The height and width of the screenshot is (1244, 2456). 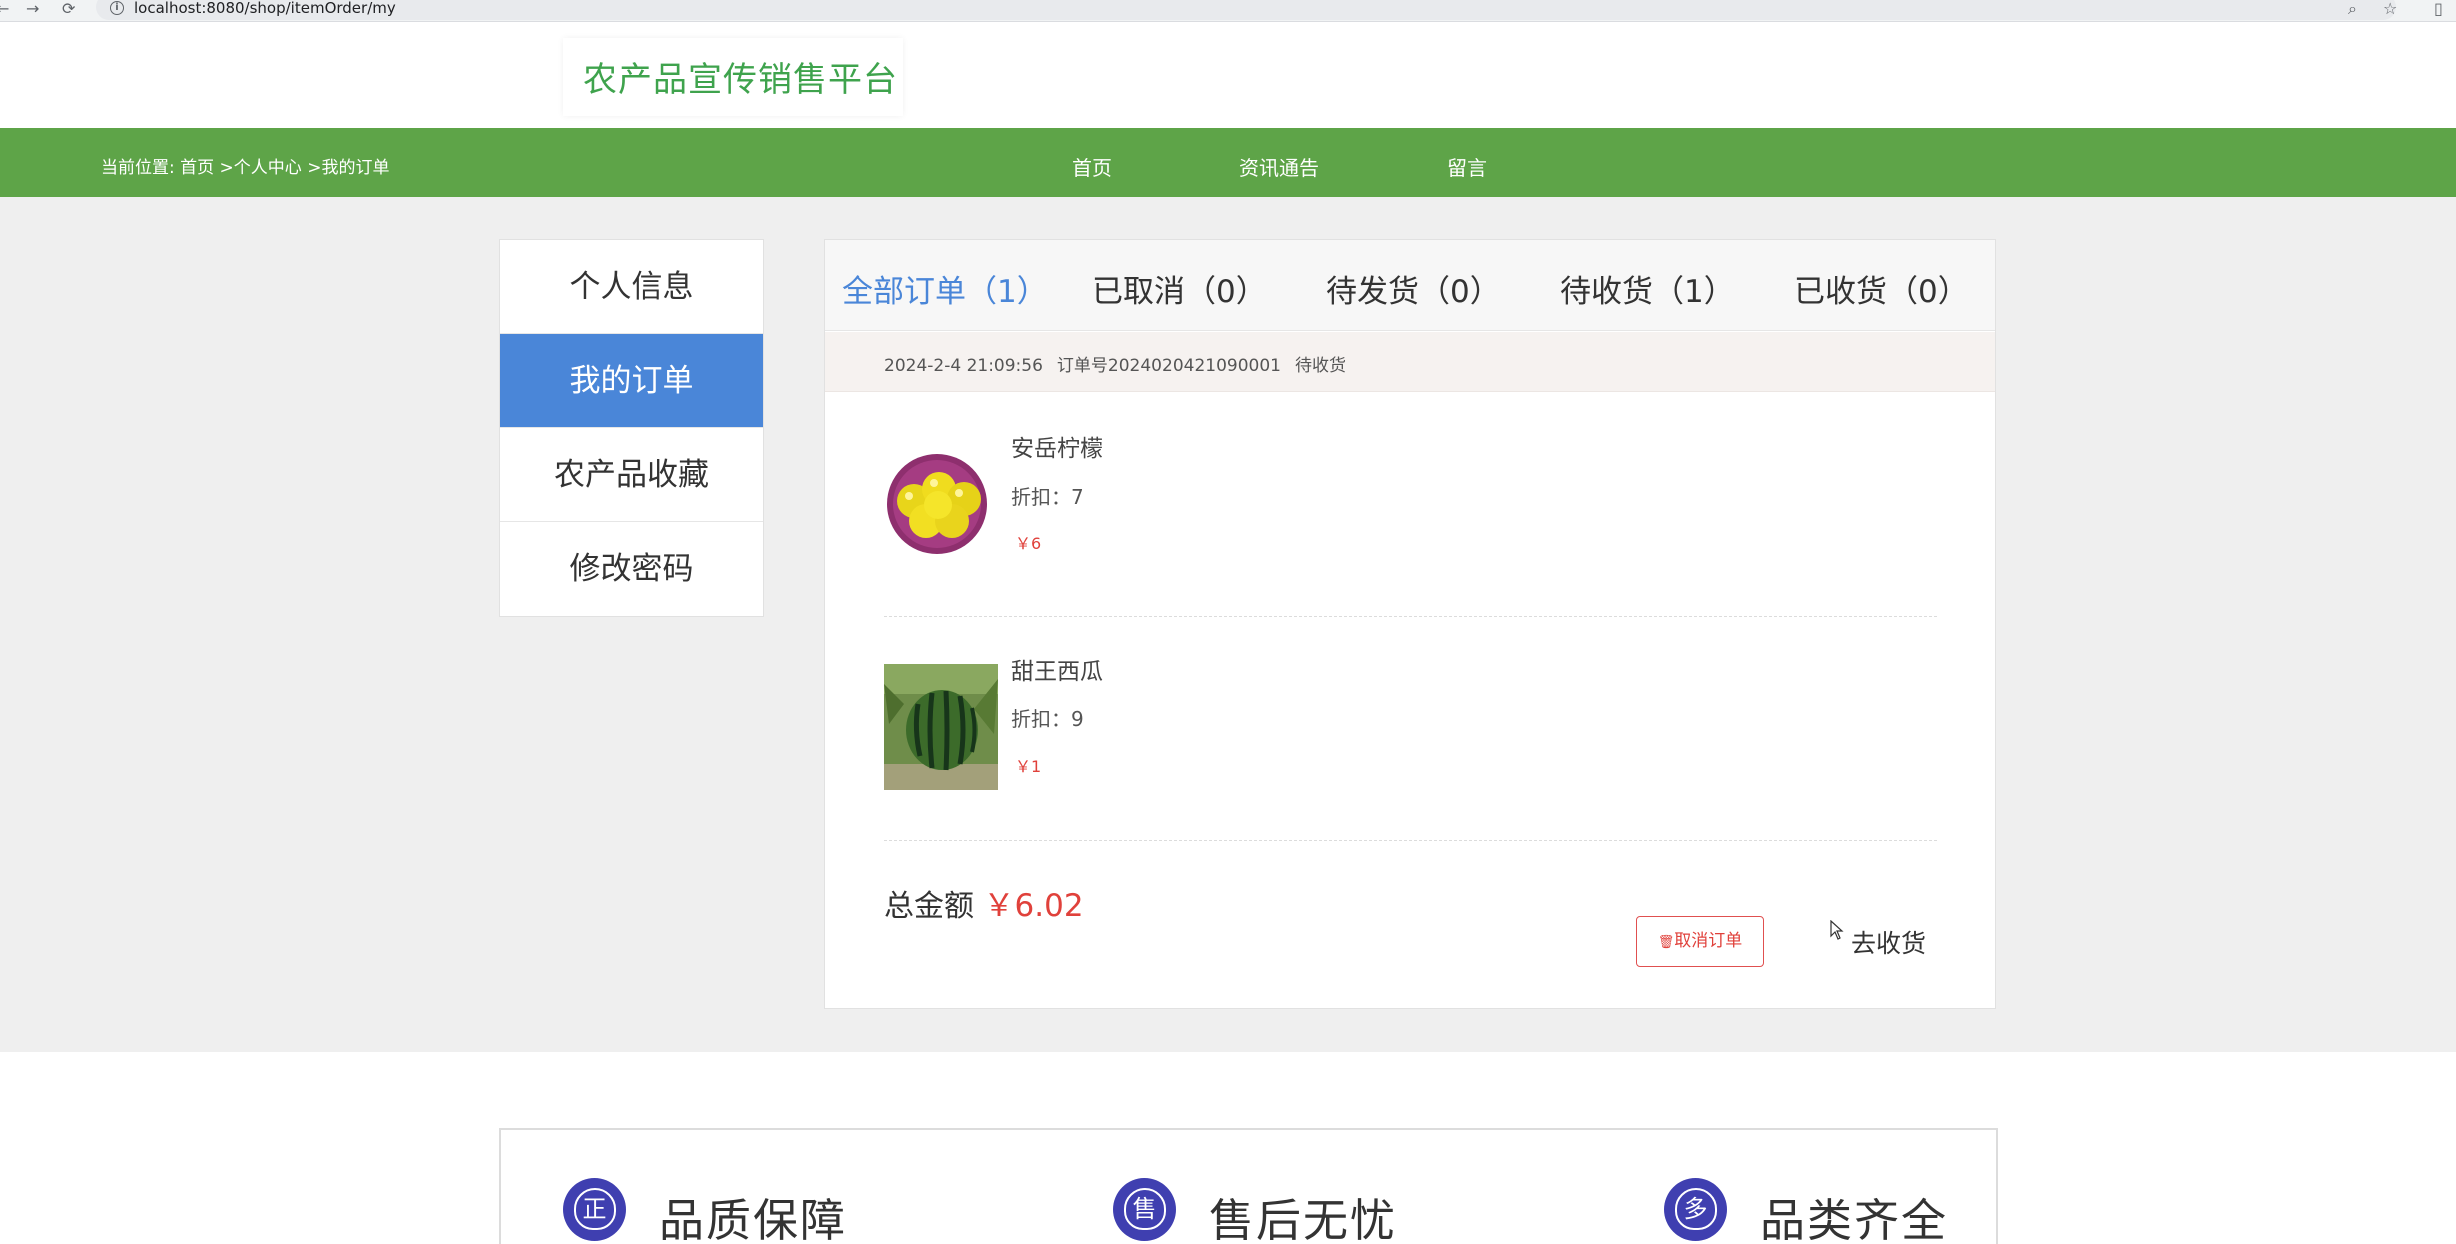 I want to click on nav-link-news: 资讯通告, so click(x=1279, y=166).